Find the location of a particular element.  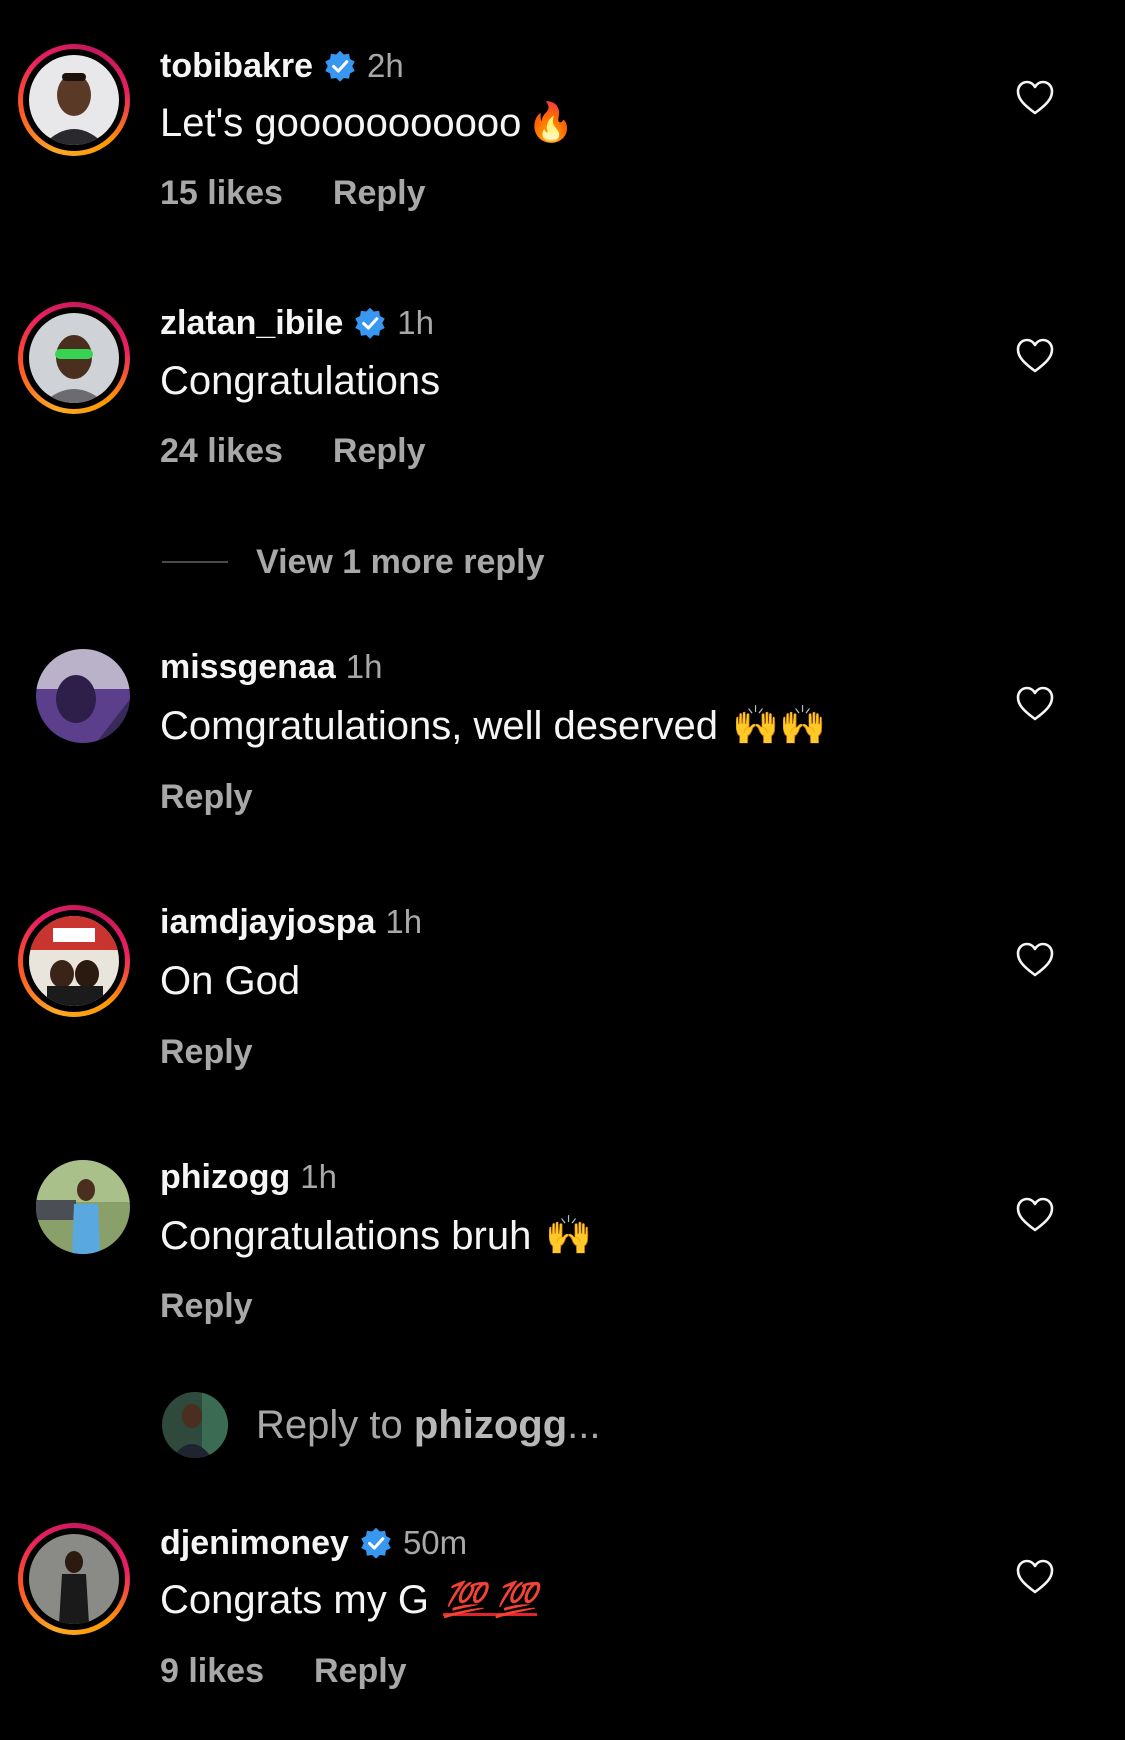

username: tobibakre is located at coordinates (236, 66).